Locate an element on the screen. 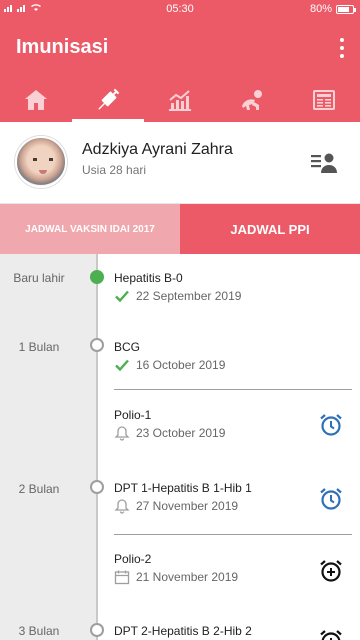  switch-child-icon is located at coordinates (324, 162).